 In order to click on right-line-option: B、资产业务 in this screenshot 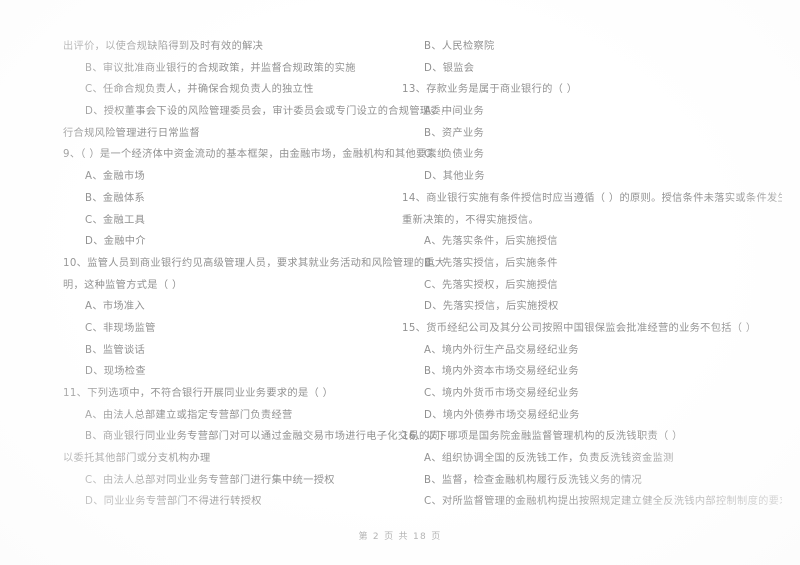, I will do `click(454, 133)`.